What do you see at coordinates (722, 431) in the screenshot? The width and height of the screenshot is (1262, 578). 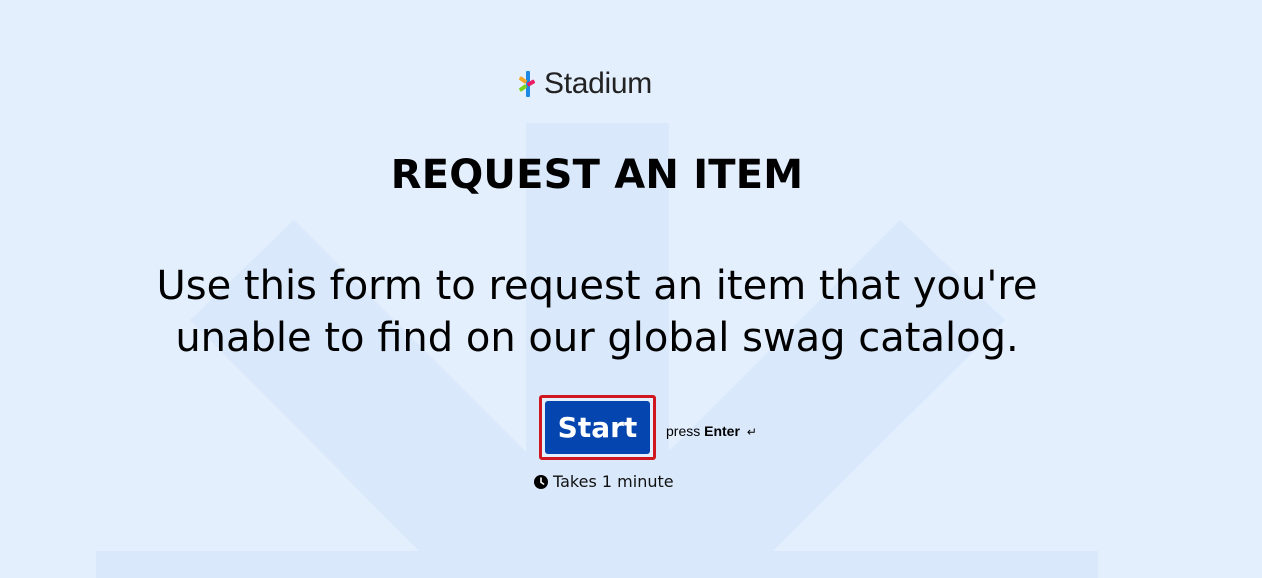 I see `hint-key: Enter` at bounding box center [722, 431].